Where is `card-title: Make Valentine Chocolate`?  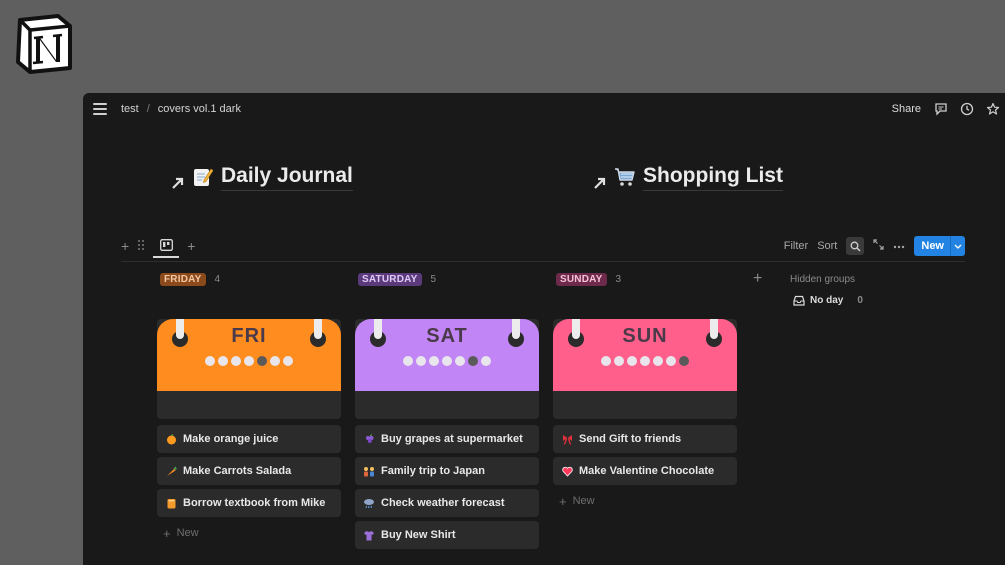
card-title: Make Valentine Chocolate is located at coordinates (647, 471).